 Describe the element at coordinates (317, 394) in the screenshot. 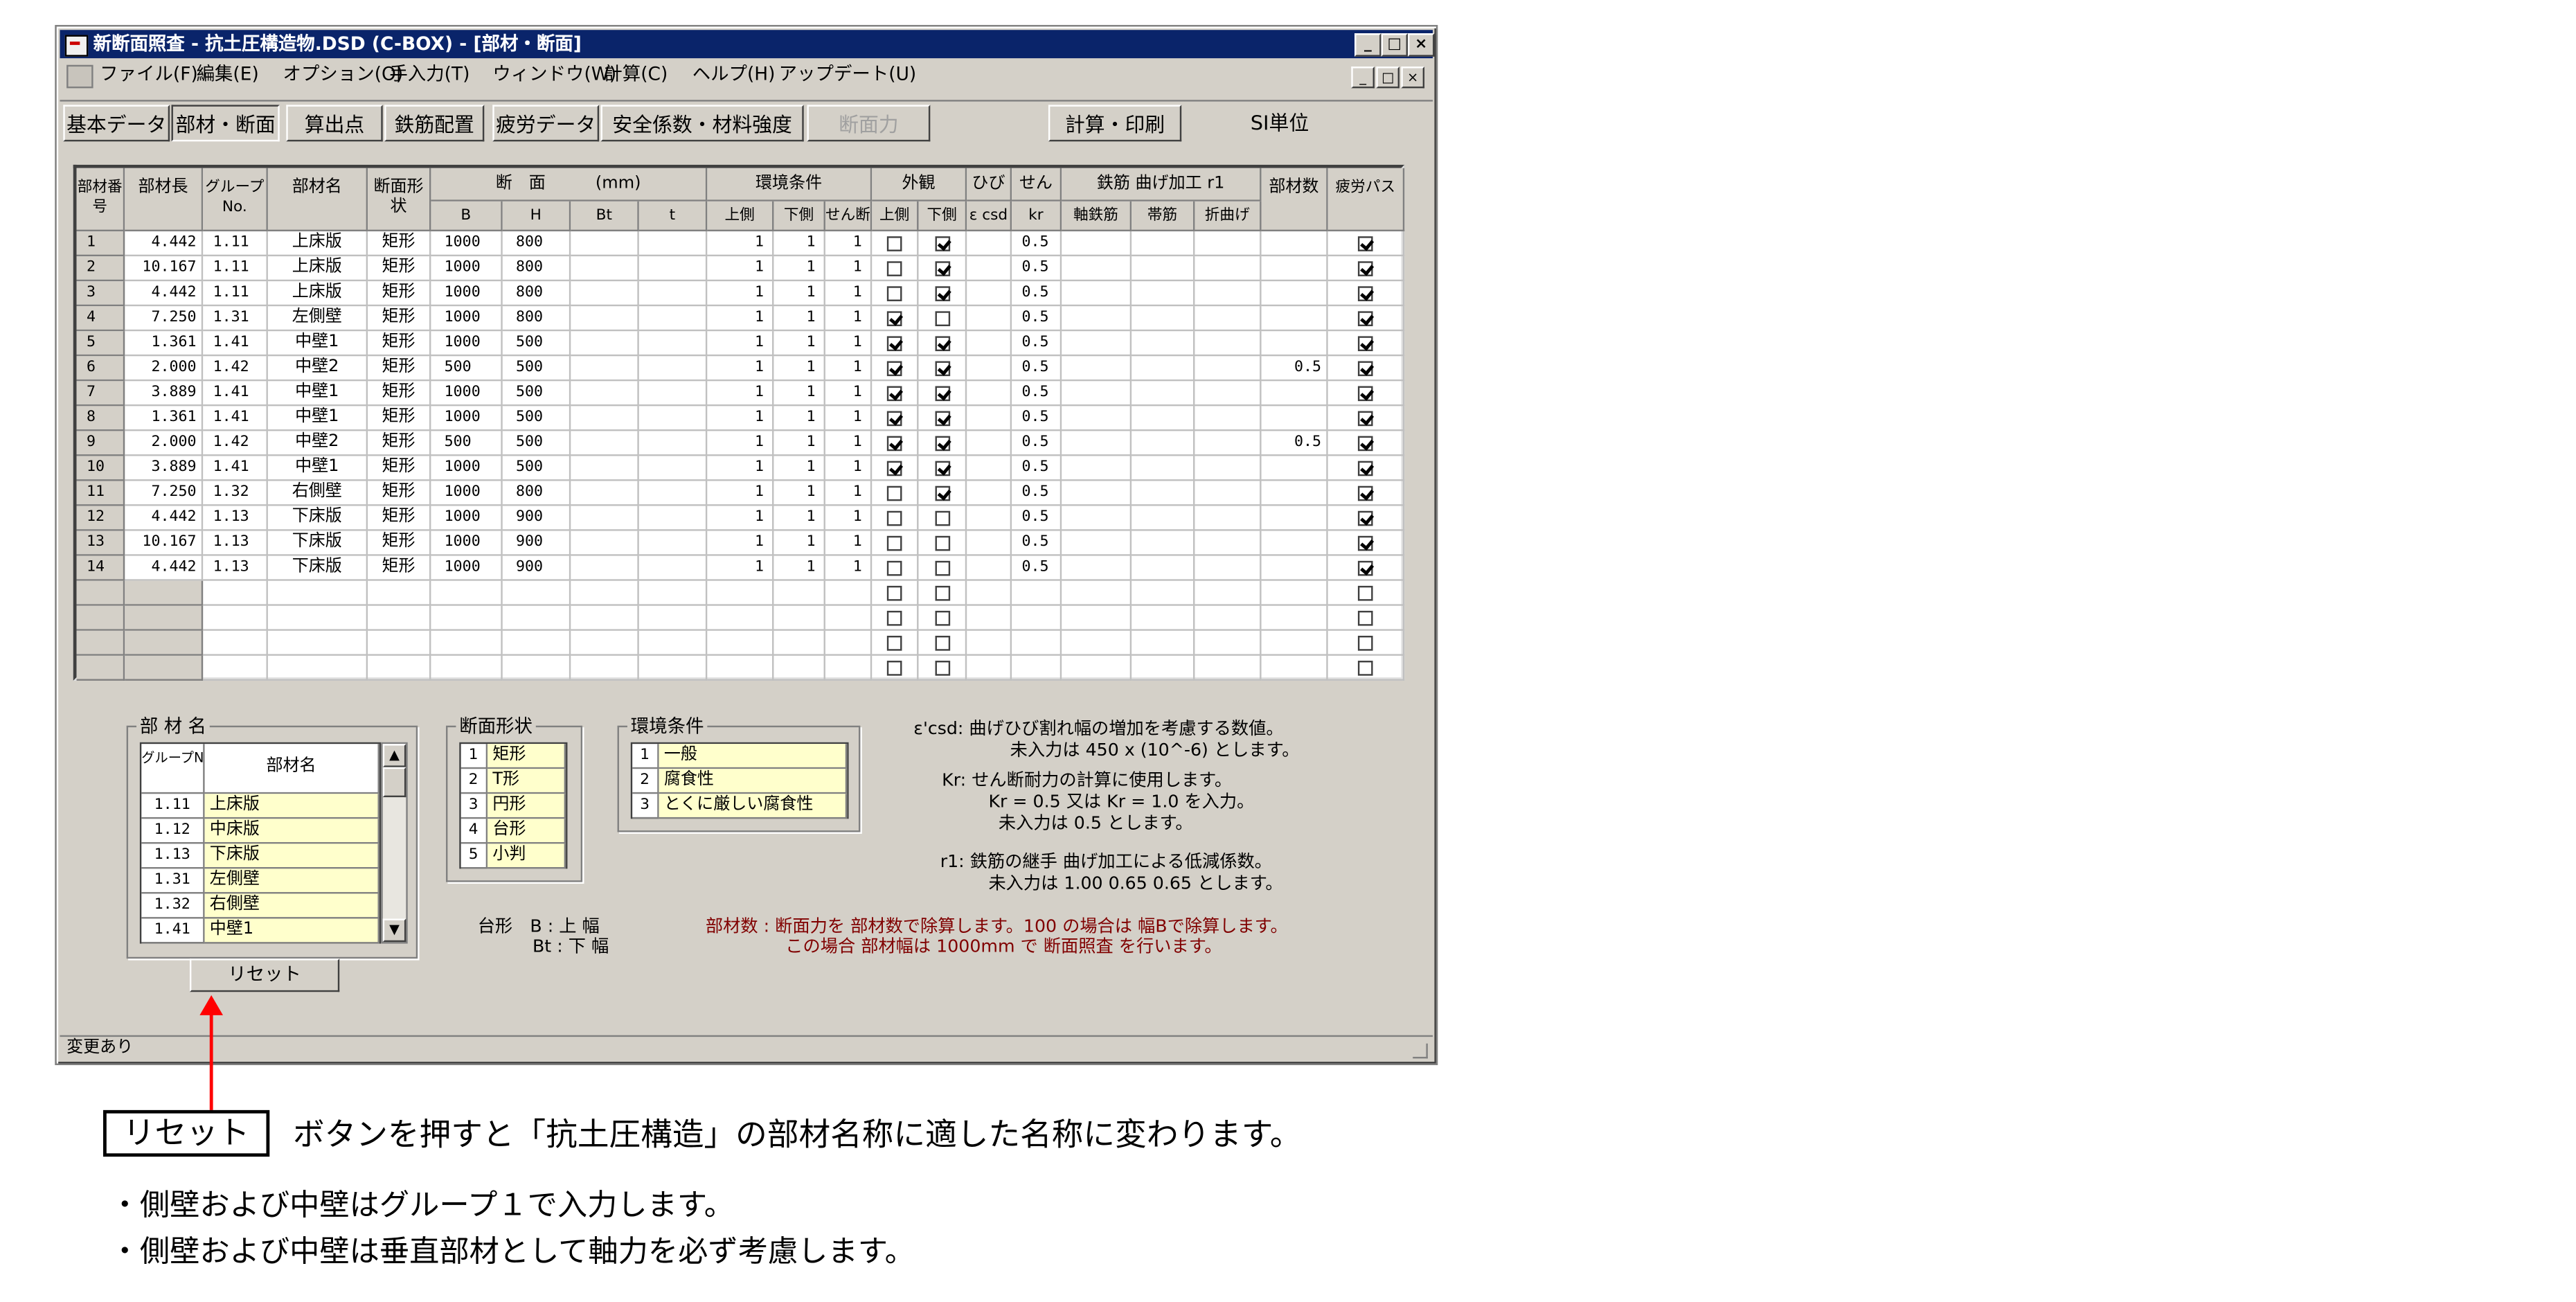

I see `table-cell: 中壁1` at that location.